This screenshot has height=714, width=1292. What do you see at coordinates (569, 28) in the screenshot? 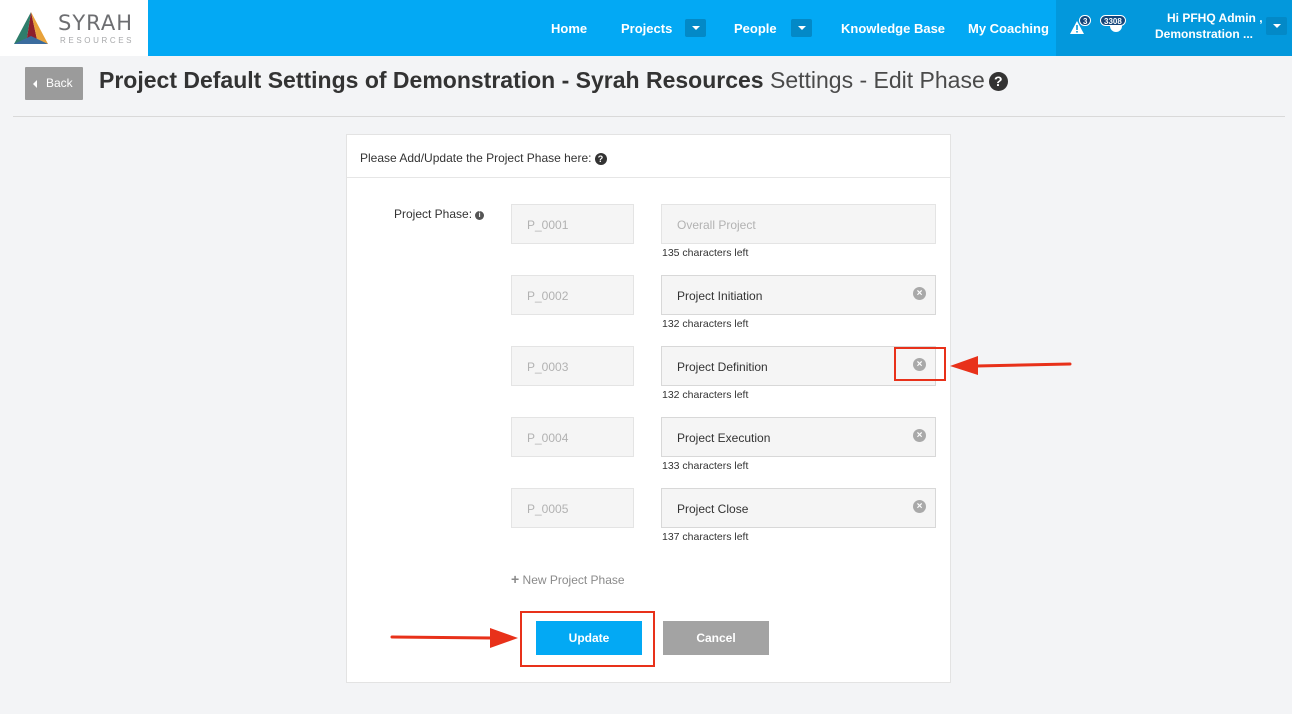
I see `nav-home: Home` at bounding box center [569, 28].